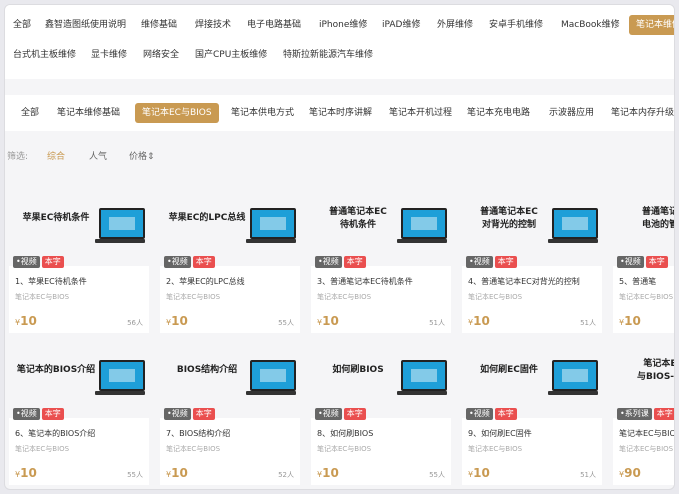  I want to click on course-name: 笔记本EC与BIOS, so click(646, 433).